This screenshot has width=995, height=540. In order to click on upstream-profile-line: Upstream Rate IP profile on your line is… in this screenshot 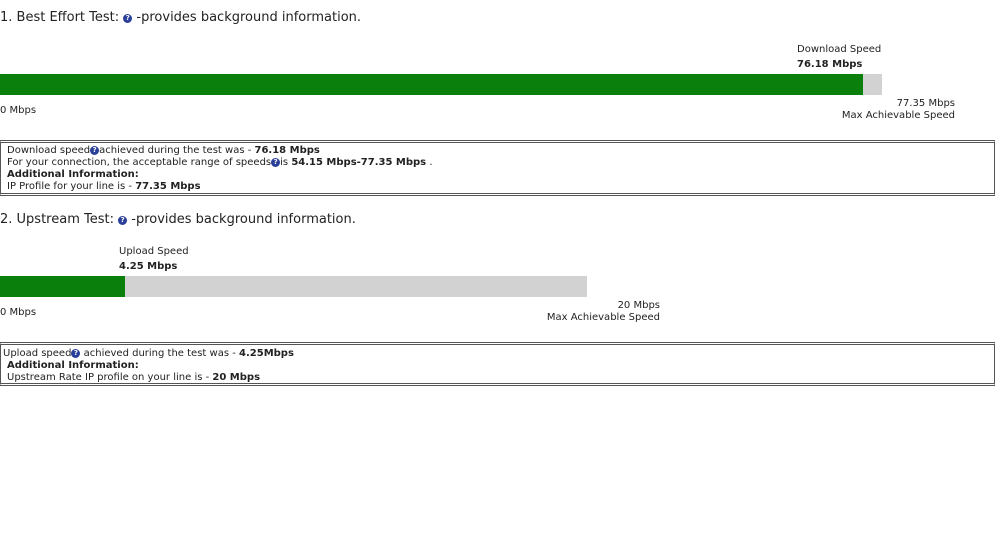, I will do `click(497, 378)`.